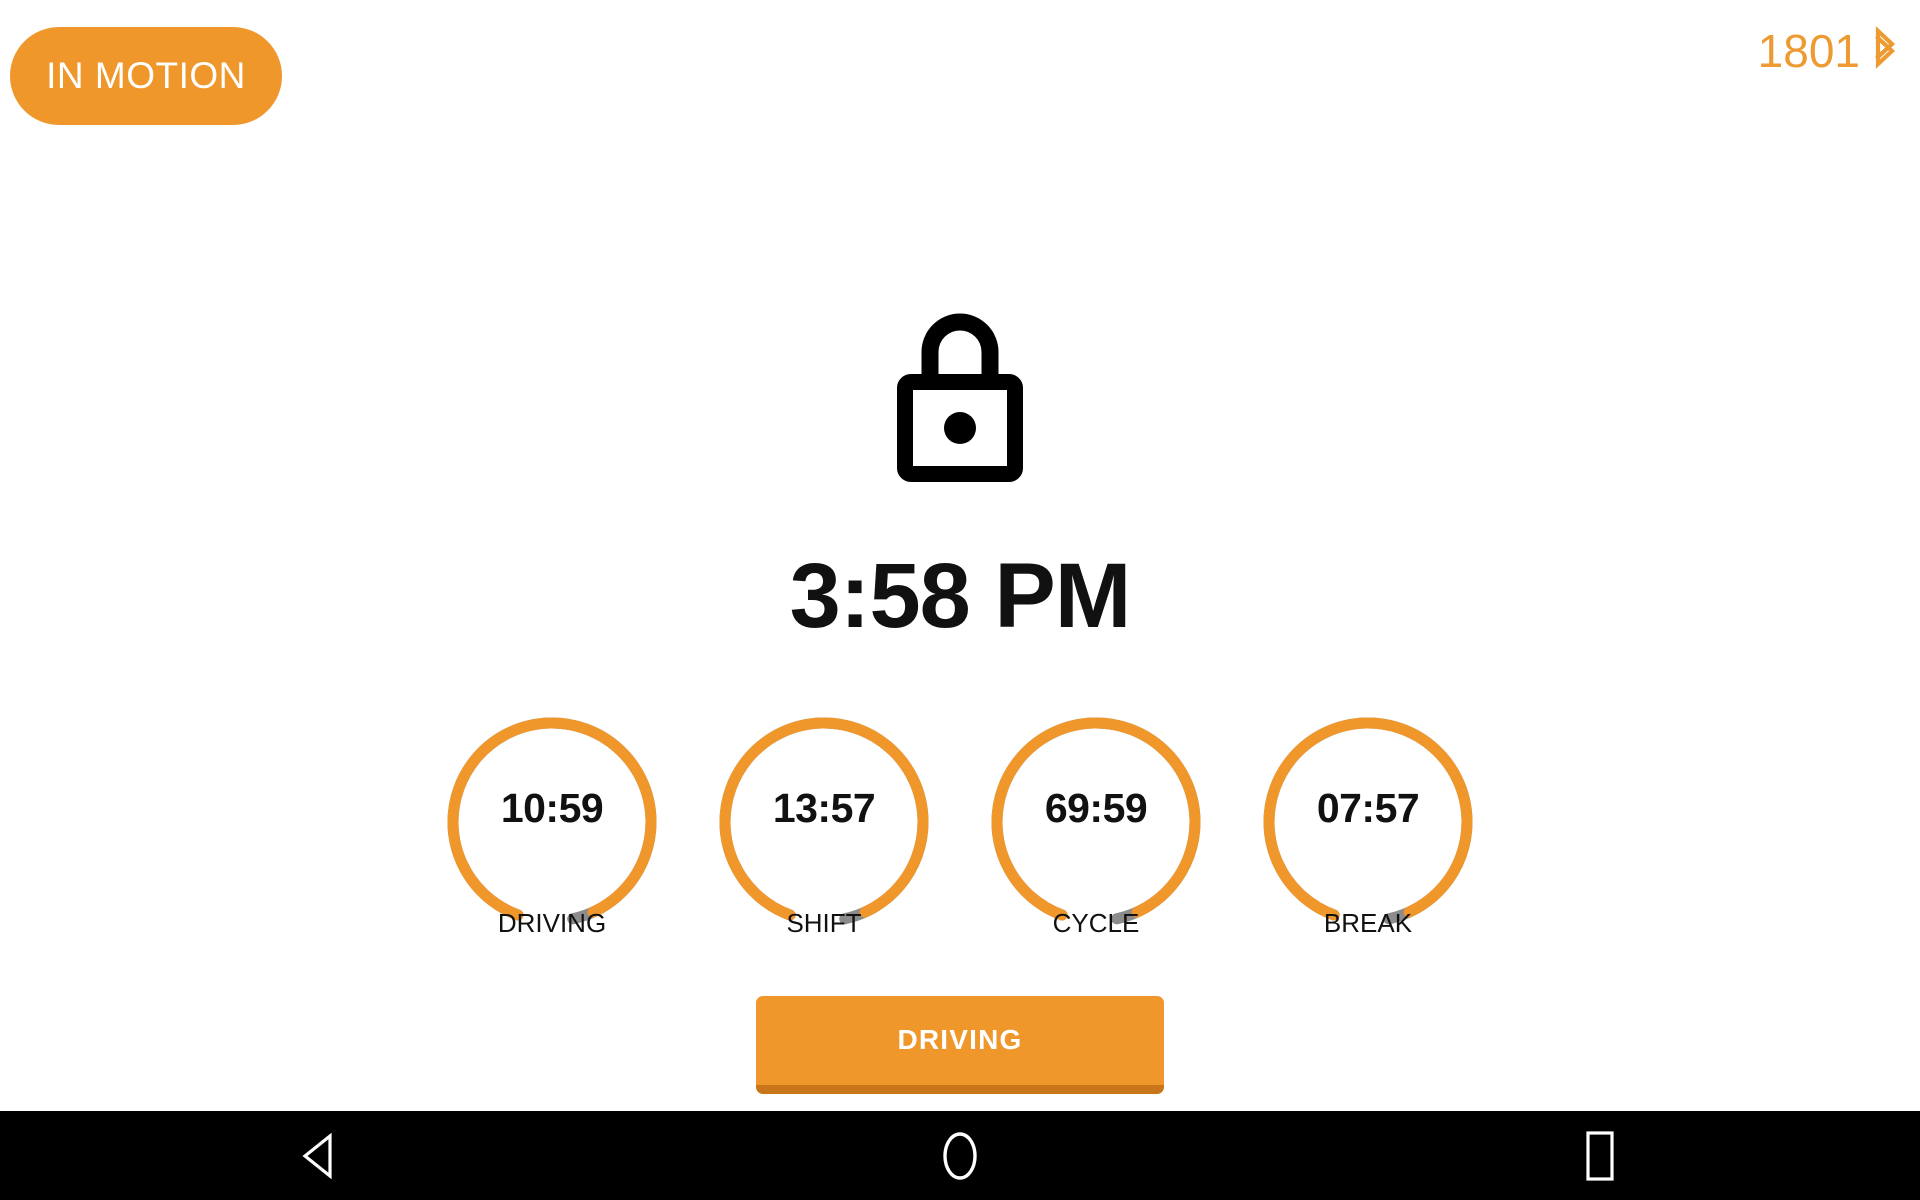  I want to click on nav-recents-button, so click(1600, 1155).